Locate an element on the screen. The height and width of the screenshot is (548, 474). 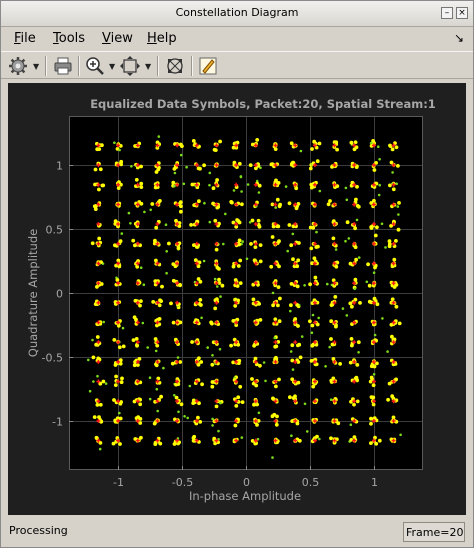
gear-dropdown-icon: ▼ is located at coordinates (36, 66).